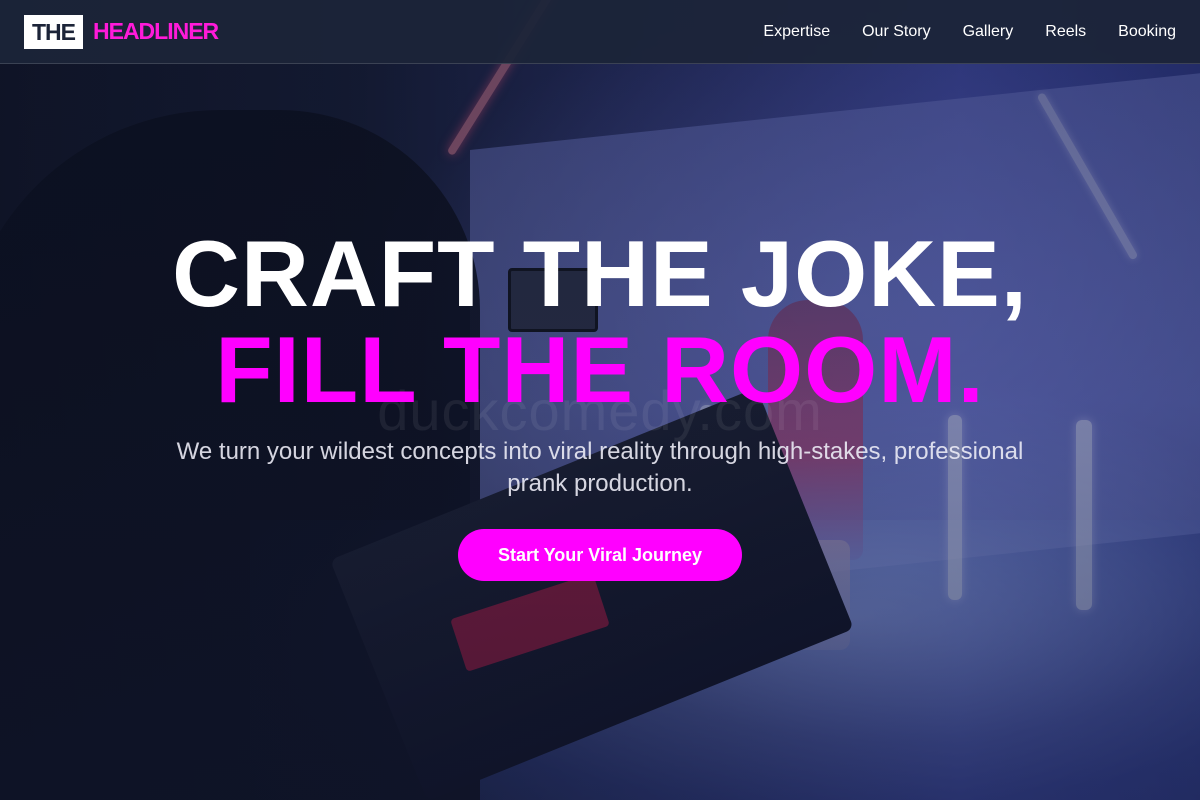 This screenshot has height=800, width=1200. Describe the element at coordinates (896, 32) in the screenshot. I see `nav-link-our-story: Our Story` at that location.